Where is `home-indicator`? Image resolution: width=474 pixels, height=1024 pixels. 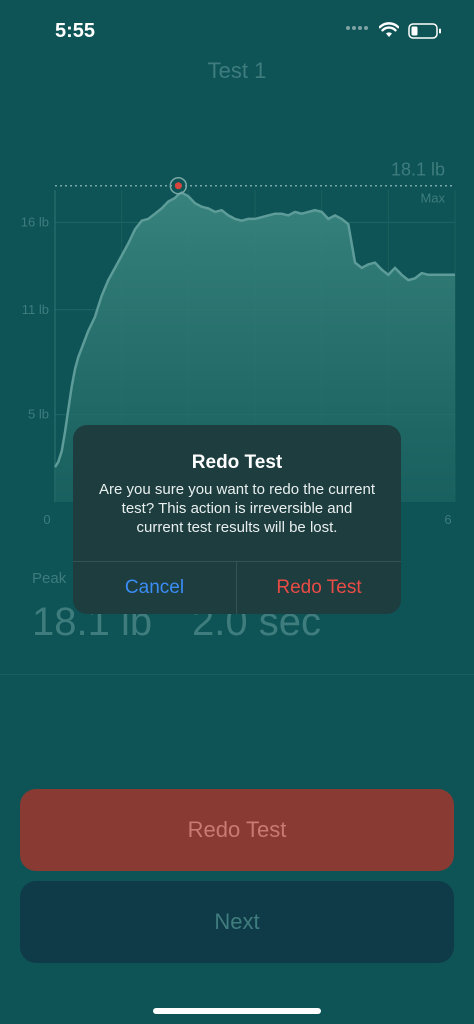
home-indicator is located at coordinates (237, 1011).